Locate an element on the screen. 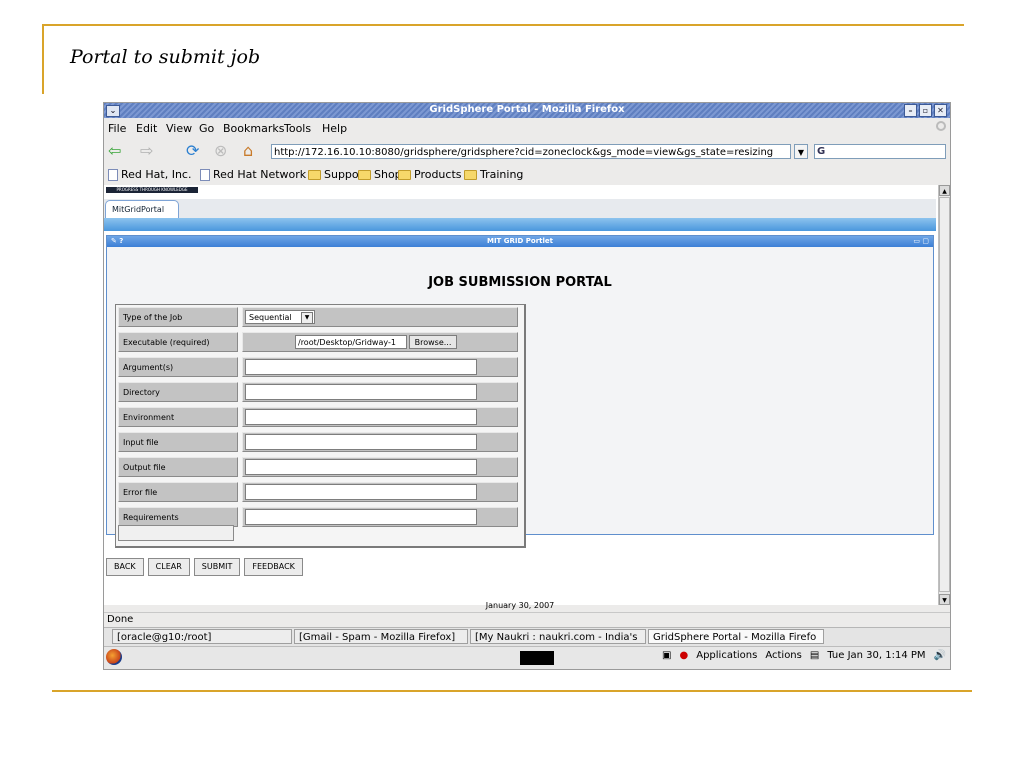 This screenshot has width=1024, height=768. portlet-window-icons: ▭ ▢ is located at coordinates (921, 241).